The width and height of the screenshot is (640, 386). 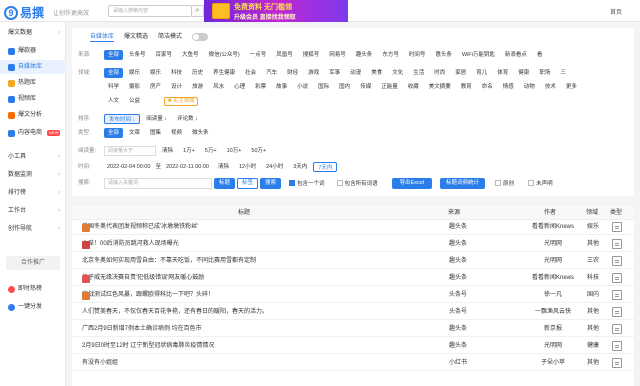 What do you see at coordinates (302, 87) in the screenshot?
I see `filter-option: 小说` at bounding box center [302, 87].